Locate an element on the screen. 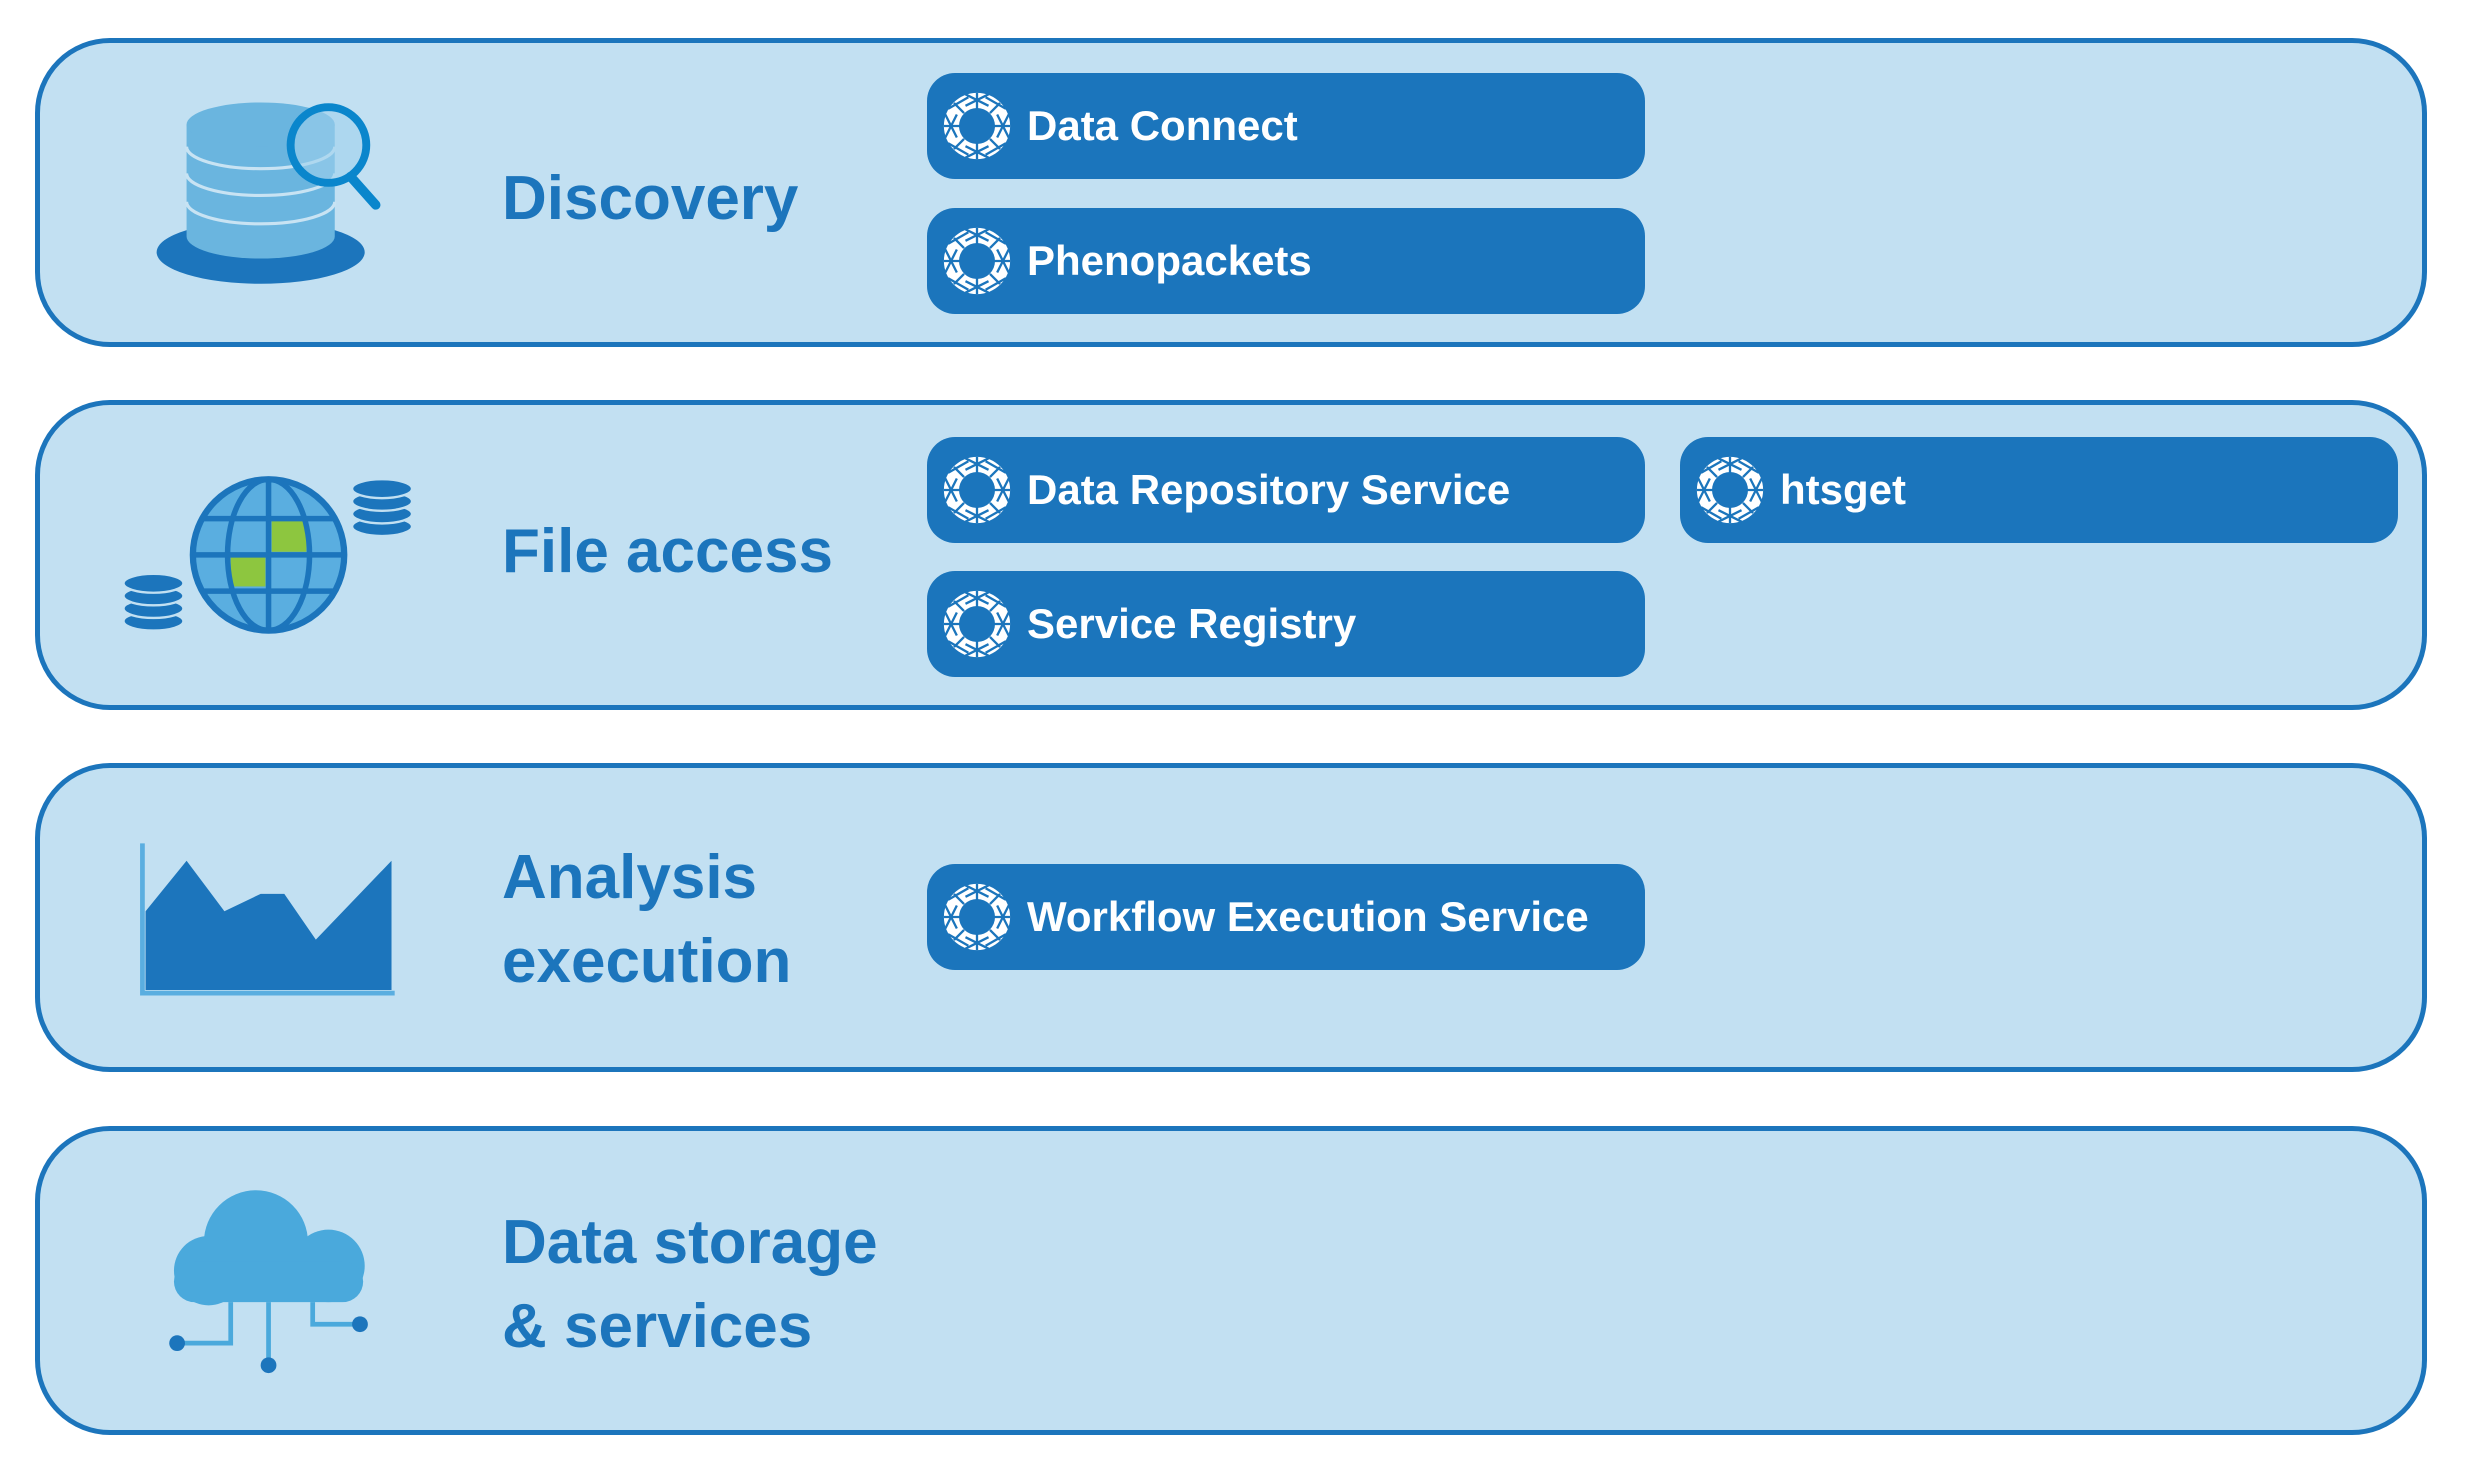  pill-label: Phenopackets is located at coordinates (1169, 260).